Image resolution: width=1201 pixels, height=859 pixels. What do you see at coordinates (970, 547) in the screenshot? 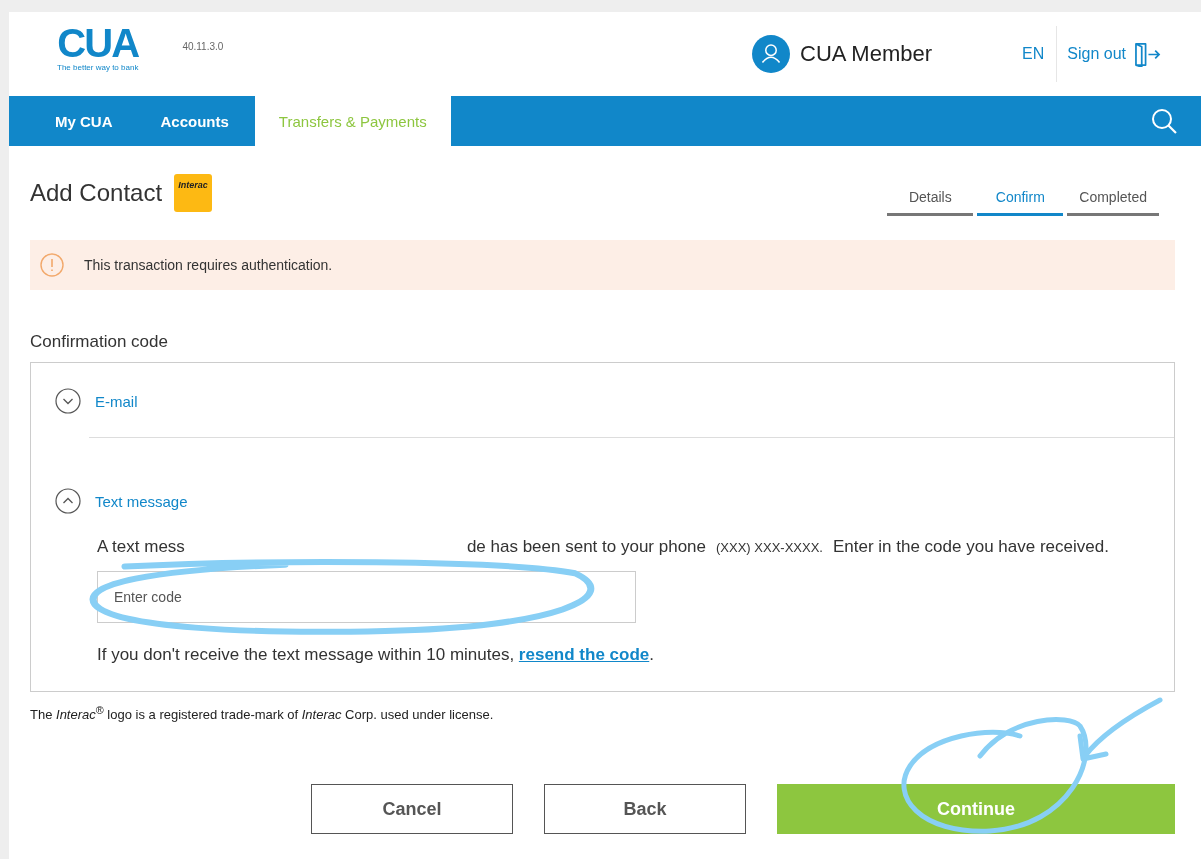
I see `message-text: Enter in the code you have received.` at bounding box center [970, 547].